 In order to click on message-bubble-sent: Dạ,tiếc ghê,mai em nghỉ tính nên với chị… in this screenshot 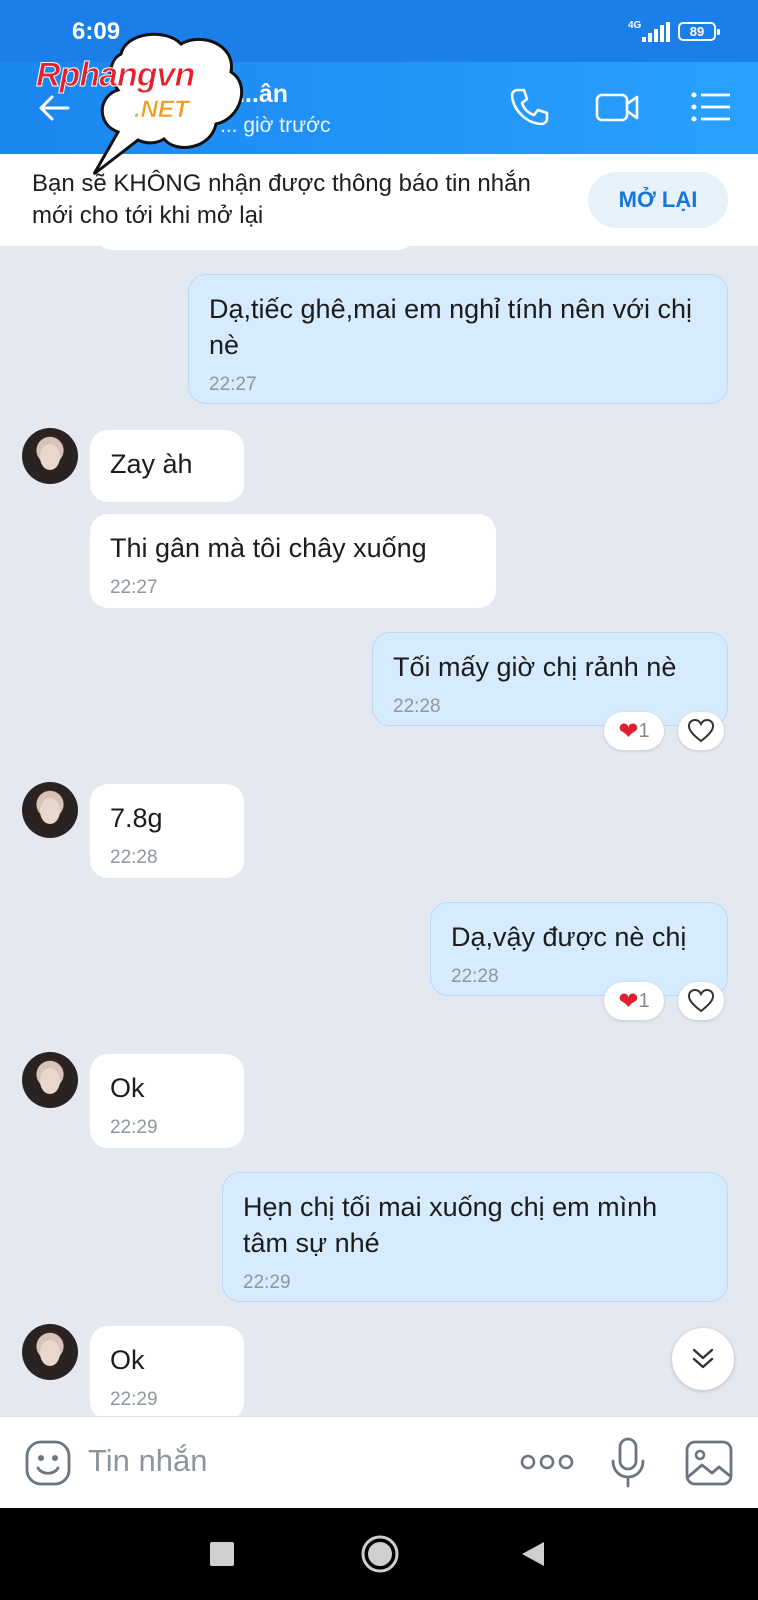, I will do `click(458, 339)`.